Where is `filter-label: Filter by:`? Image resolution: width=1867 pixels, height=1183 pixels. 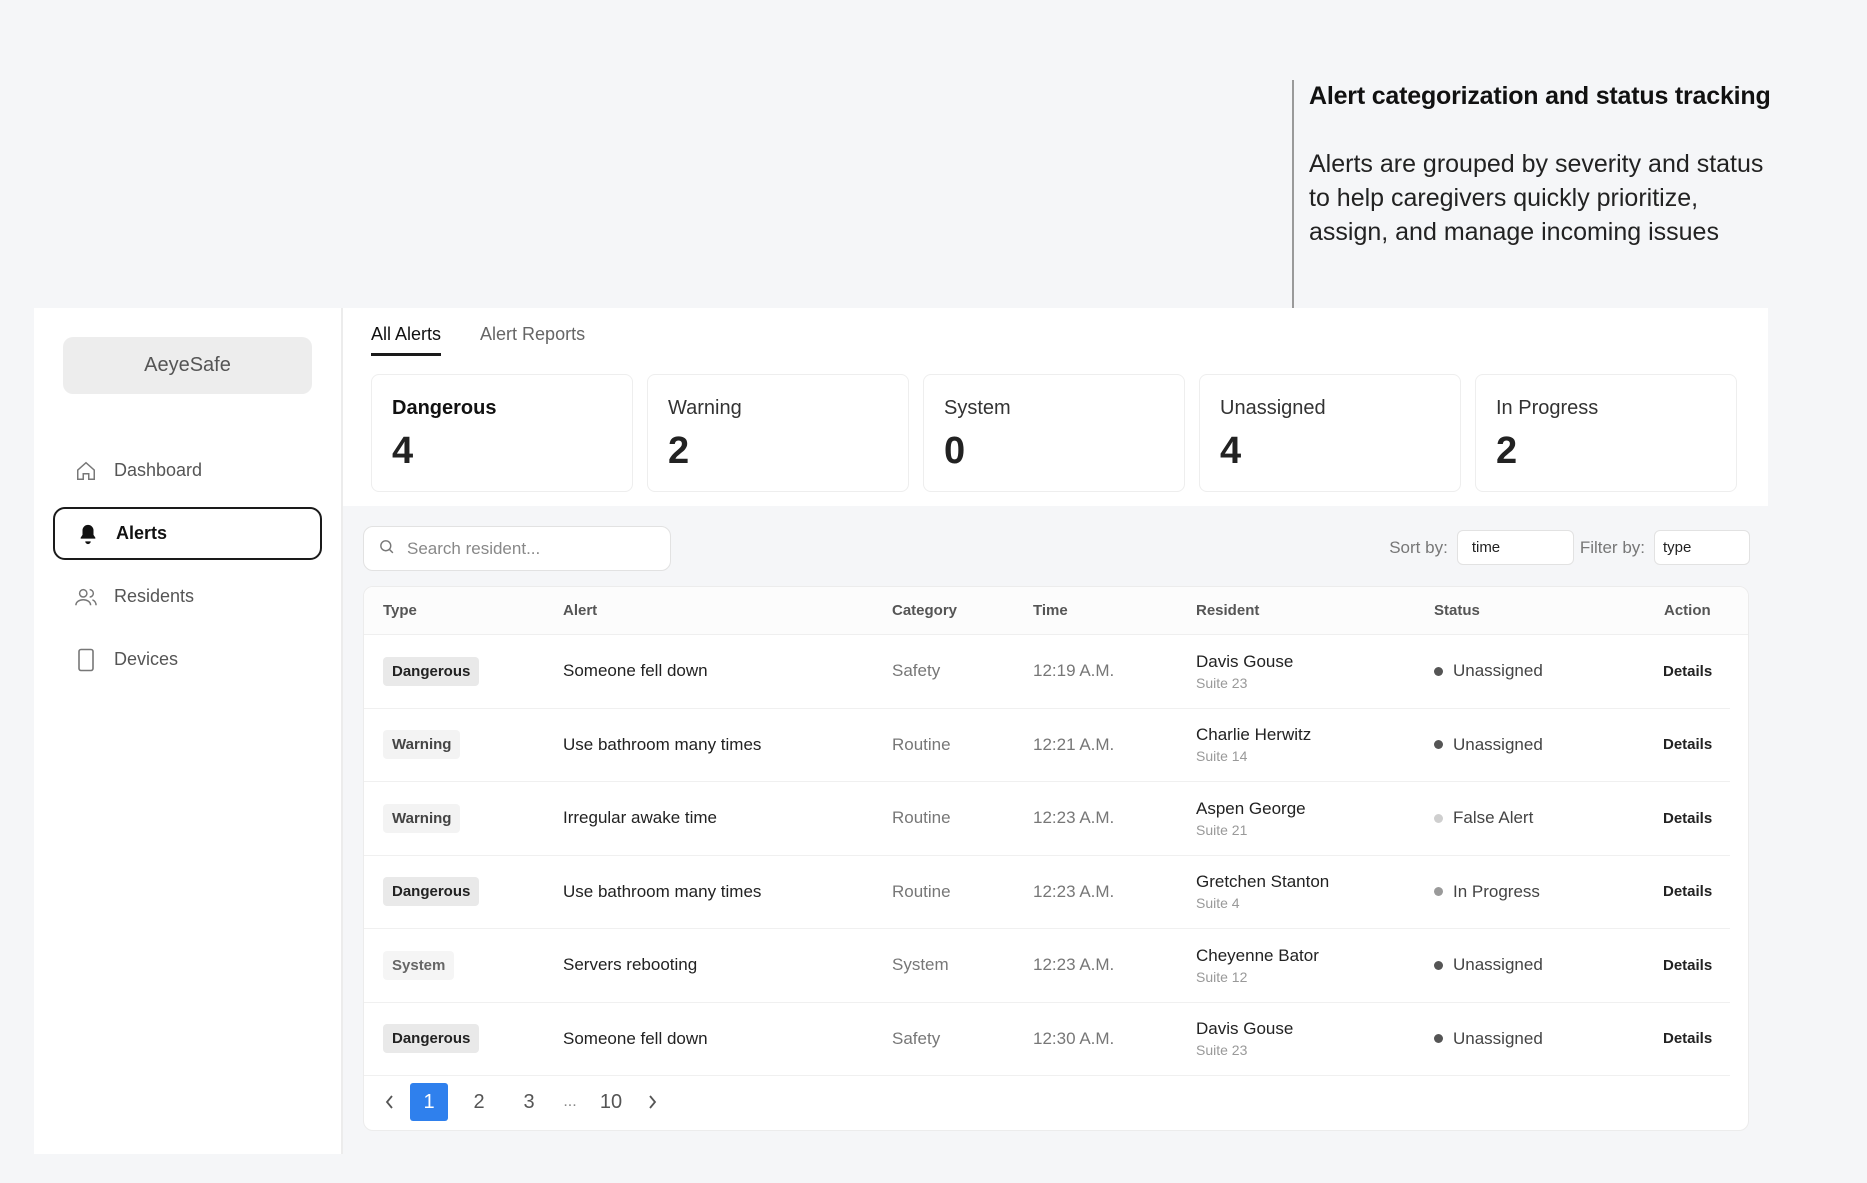 filter-label: Filter by: is located at coordinates (1612, 547).